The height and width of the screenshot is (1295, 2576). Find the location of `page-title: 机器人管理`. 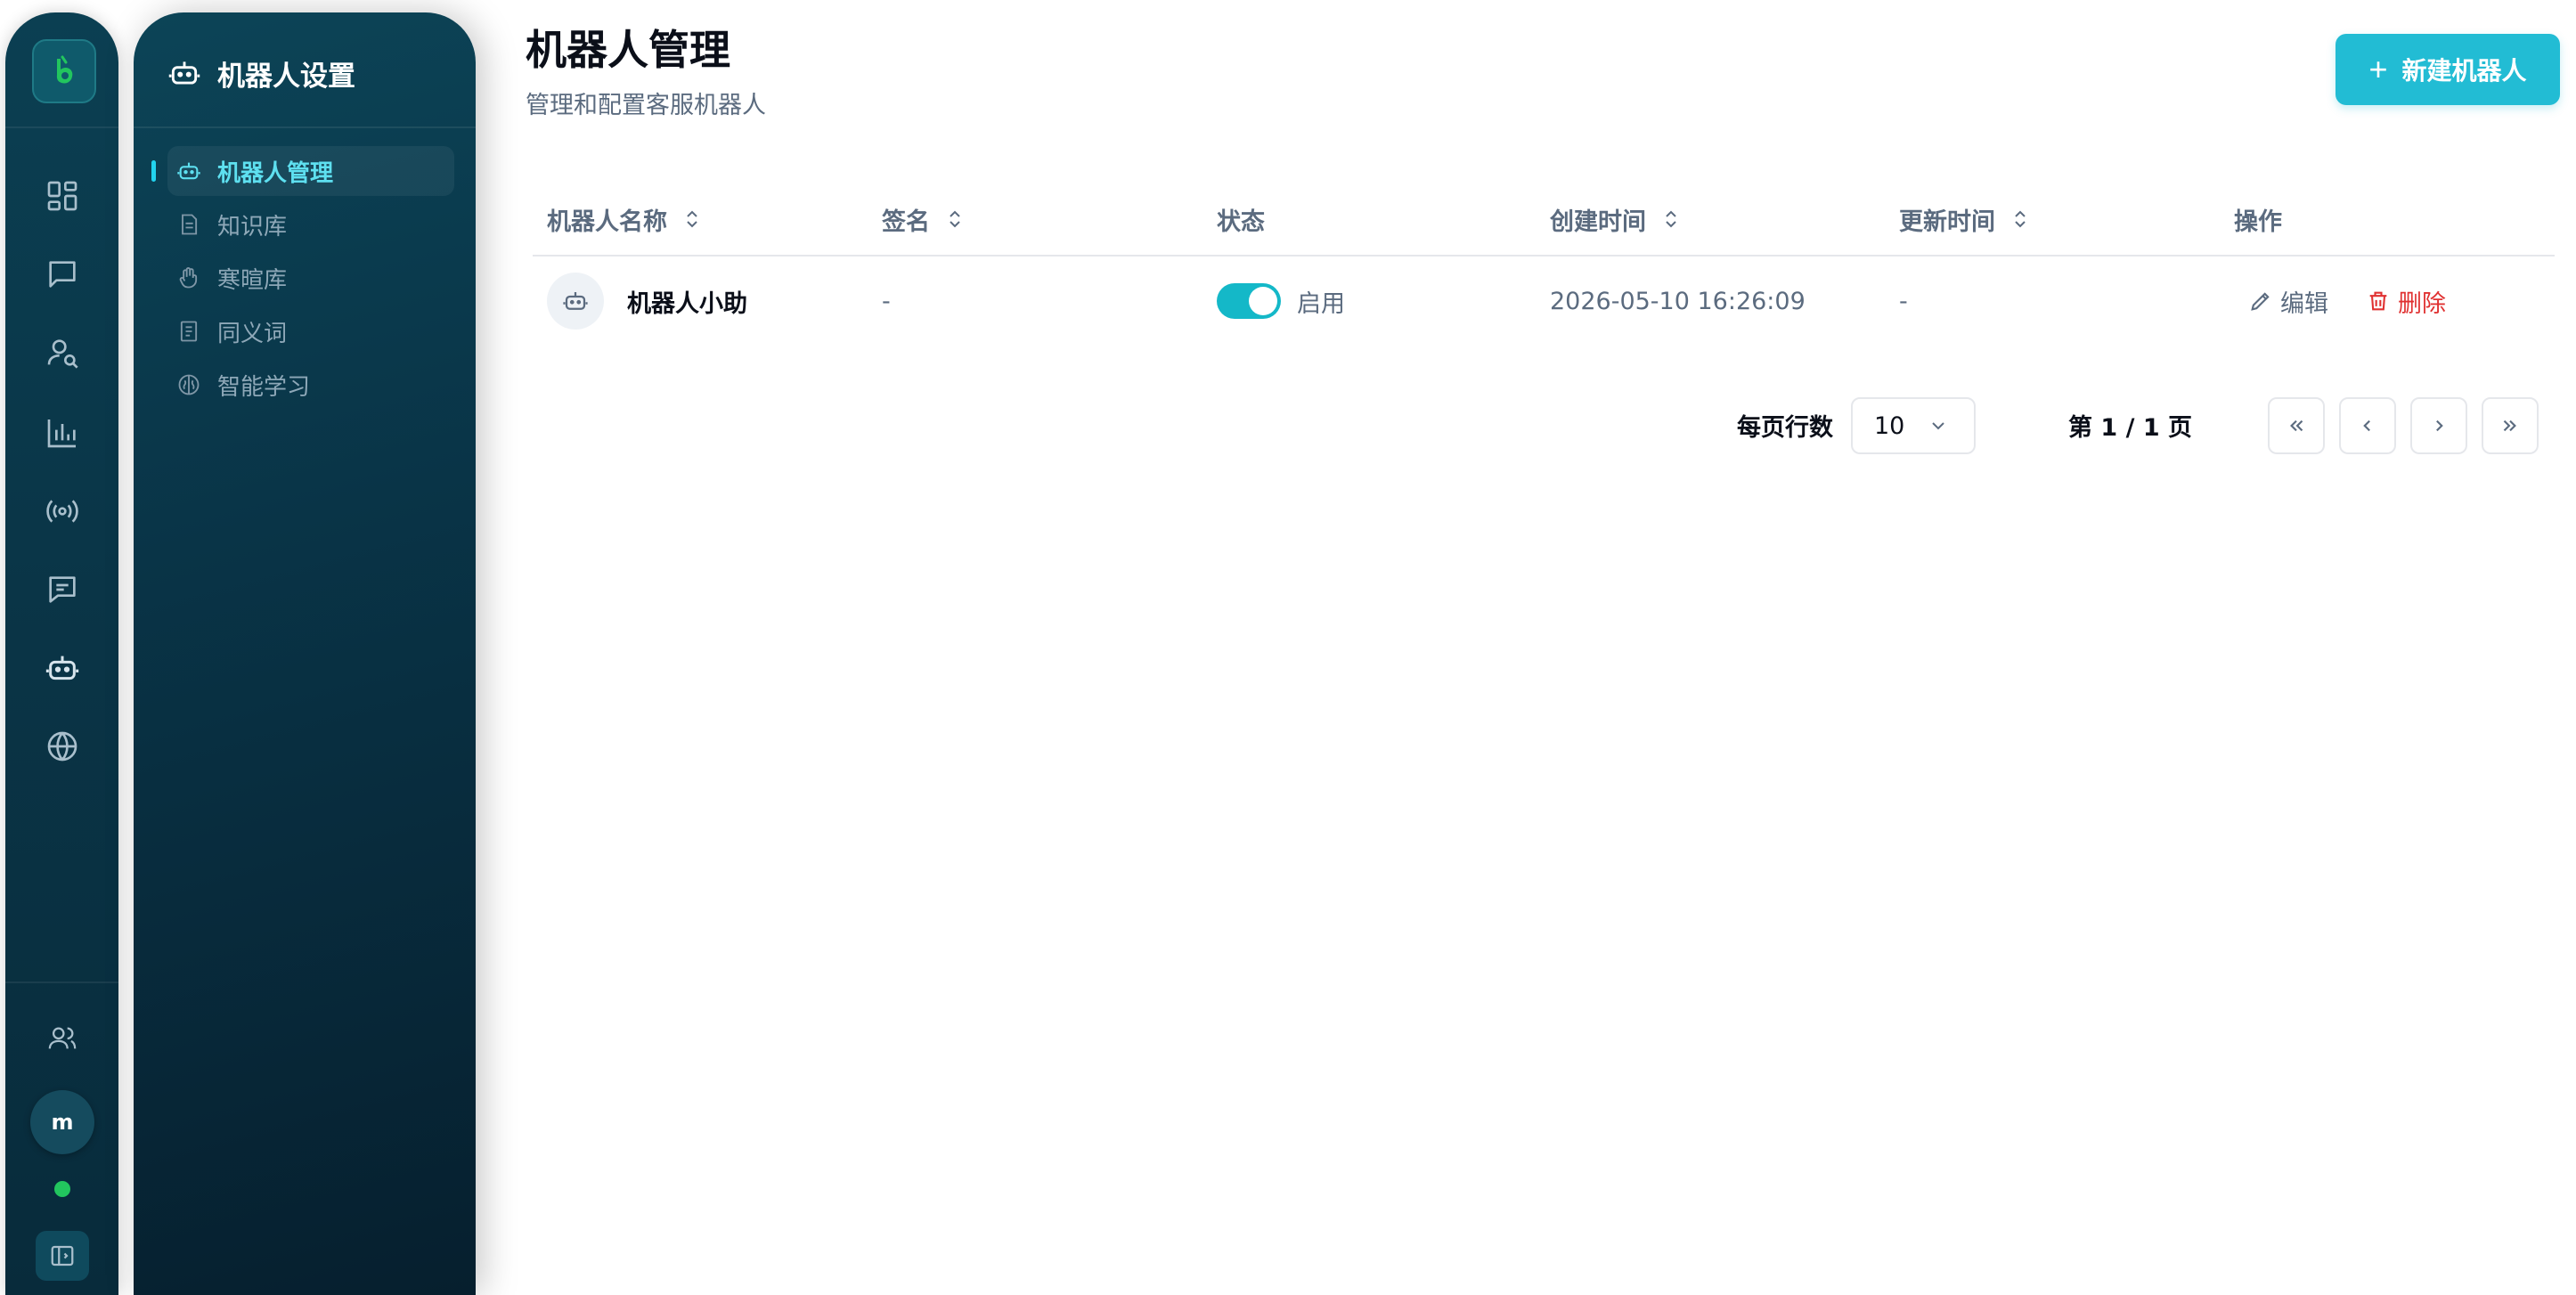

page-title: 机器人管理 is located at coordinates (628, 50).